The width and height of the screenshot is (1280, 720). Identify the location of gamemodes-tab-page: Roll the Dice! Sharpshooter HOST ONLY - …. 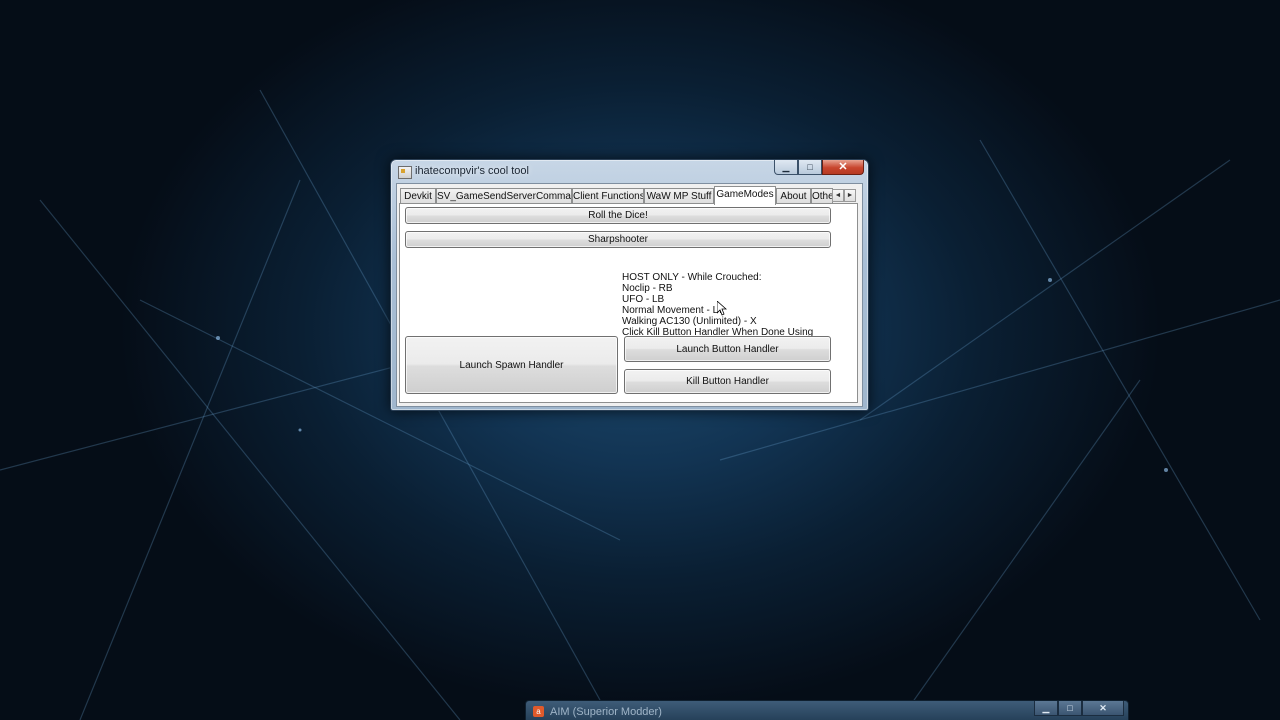
(628, 303).